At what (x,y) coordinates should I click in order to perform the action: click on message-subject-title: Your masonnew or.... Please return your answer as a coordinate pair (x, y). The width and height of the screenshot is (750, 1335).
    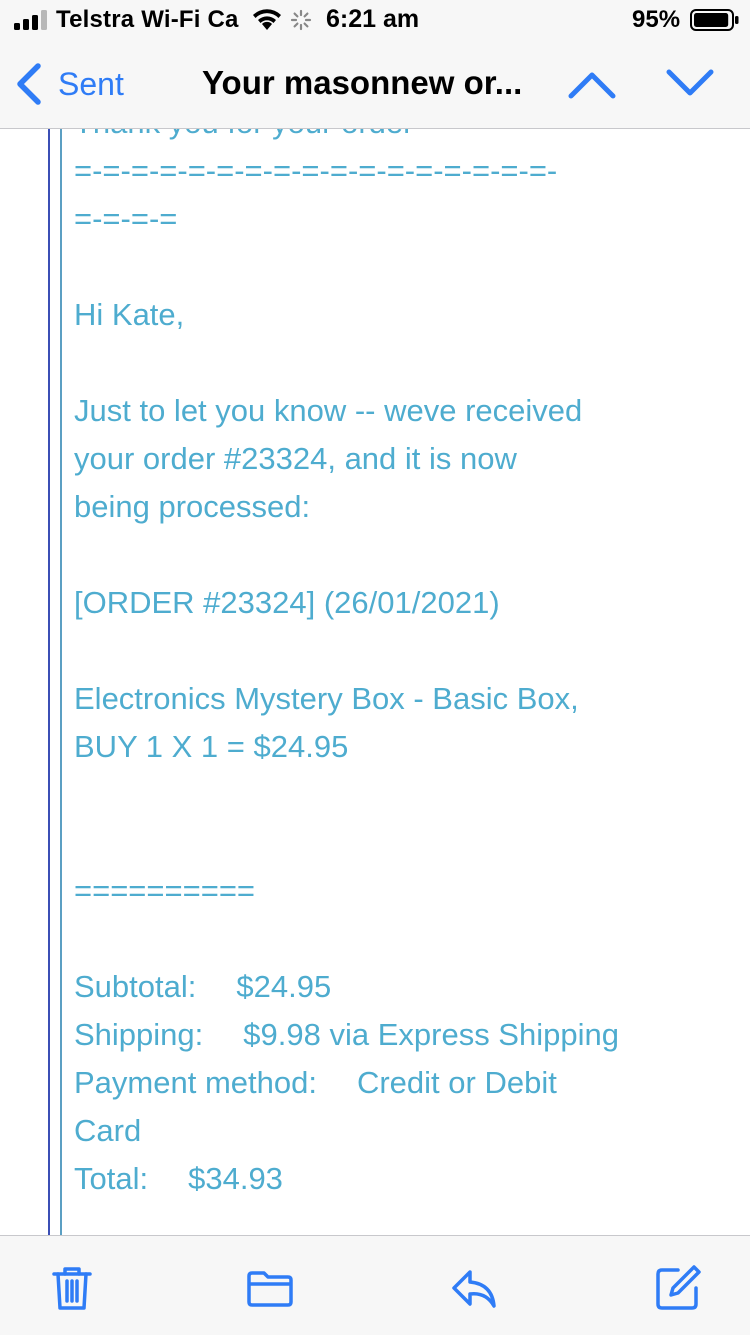
    Looking at the image, I should click on (362, 82).